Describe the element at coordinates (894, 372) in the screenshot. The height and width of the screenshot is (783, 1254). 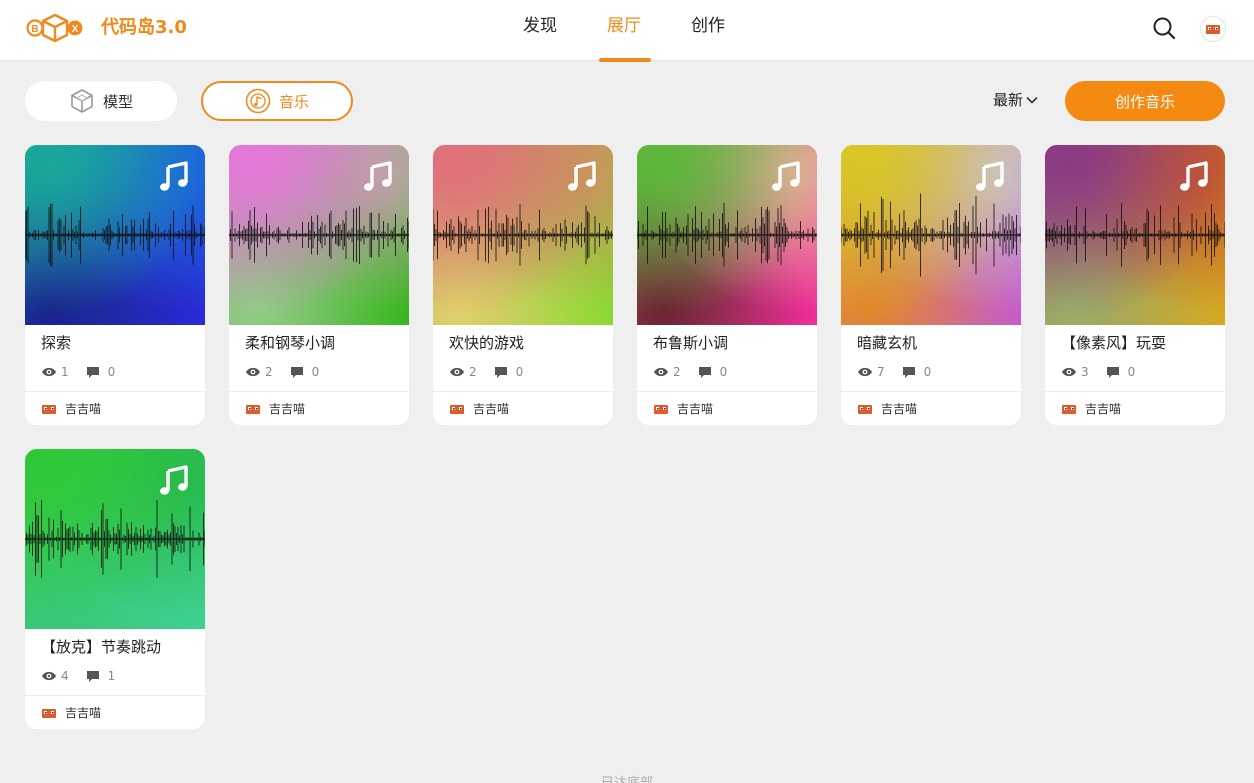
I see `card-stats: 7 0` at that location.